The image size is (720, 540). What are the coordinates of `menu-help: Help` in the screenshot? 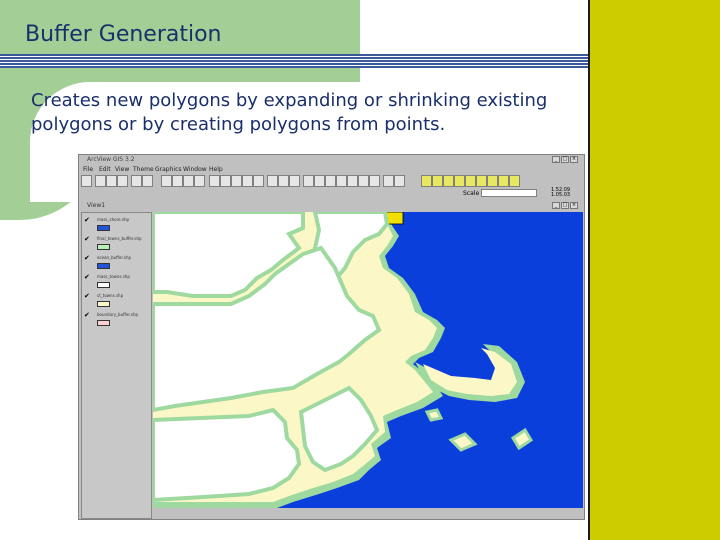 It's located at (216, 169).